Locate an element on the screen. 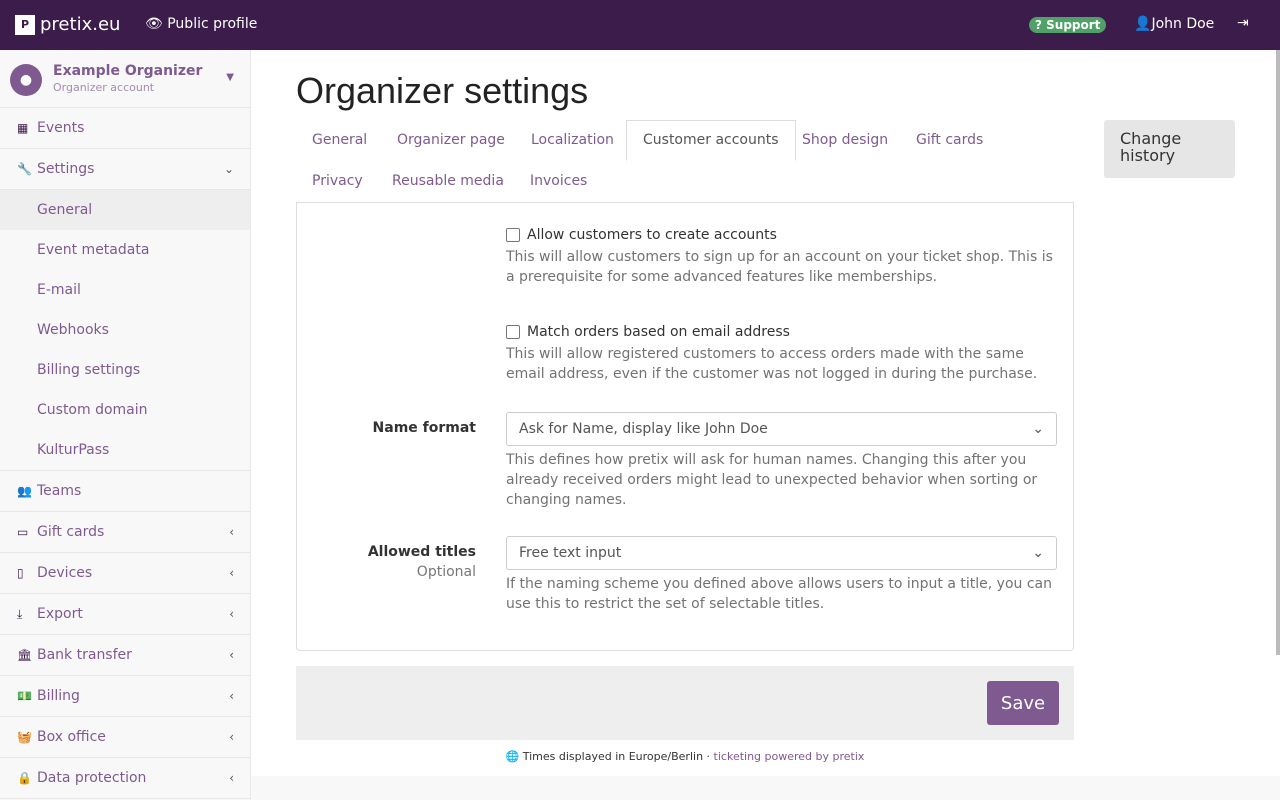  question-circle-icon: ? is located at coordinates (1038, 25).